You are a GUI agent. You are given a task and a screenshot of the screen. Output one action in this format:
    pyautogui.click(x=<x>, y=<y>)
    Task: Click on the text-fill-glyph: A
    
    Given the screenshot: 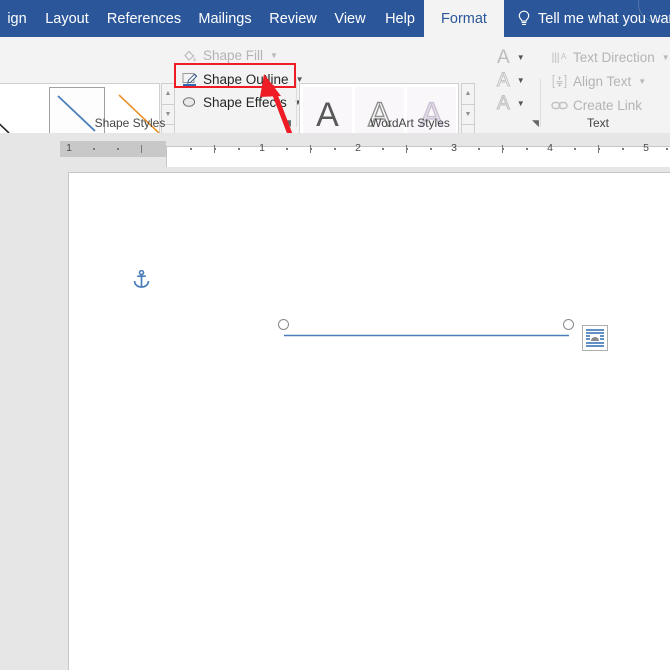 What is the action you would take?
    pyautogui.click(x=503, y=57)
    